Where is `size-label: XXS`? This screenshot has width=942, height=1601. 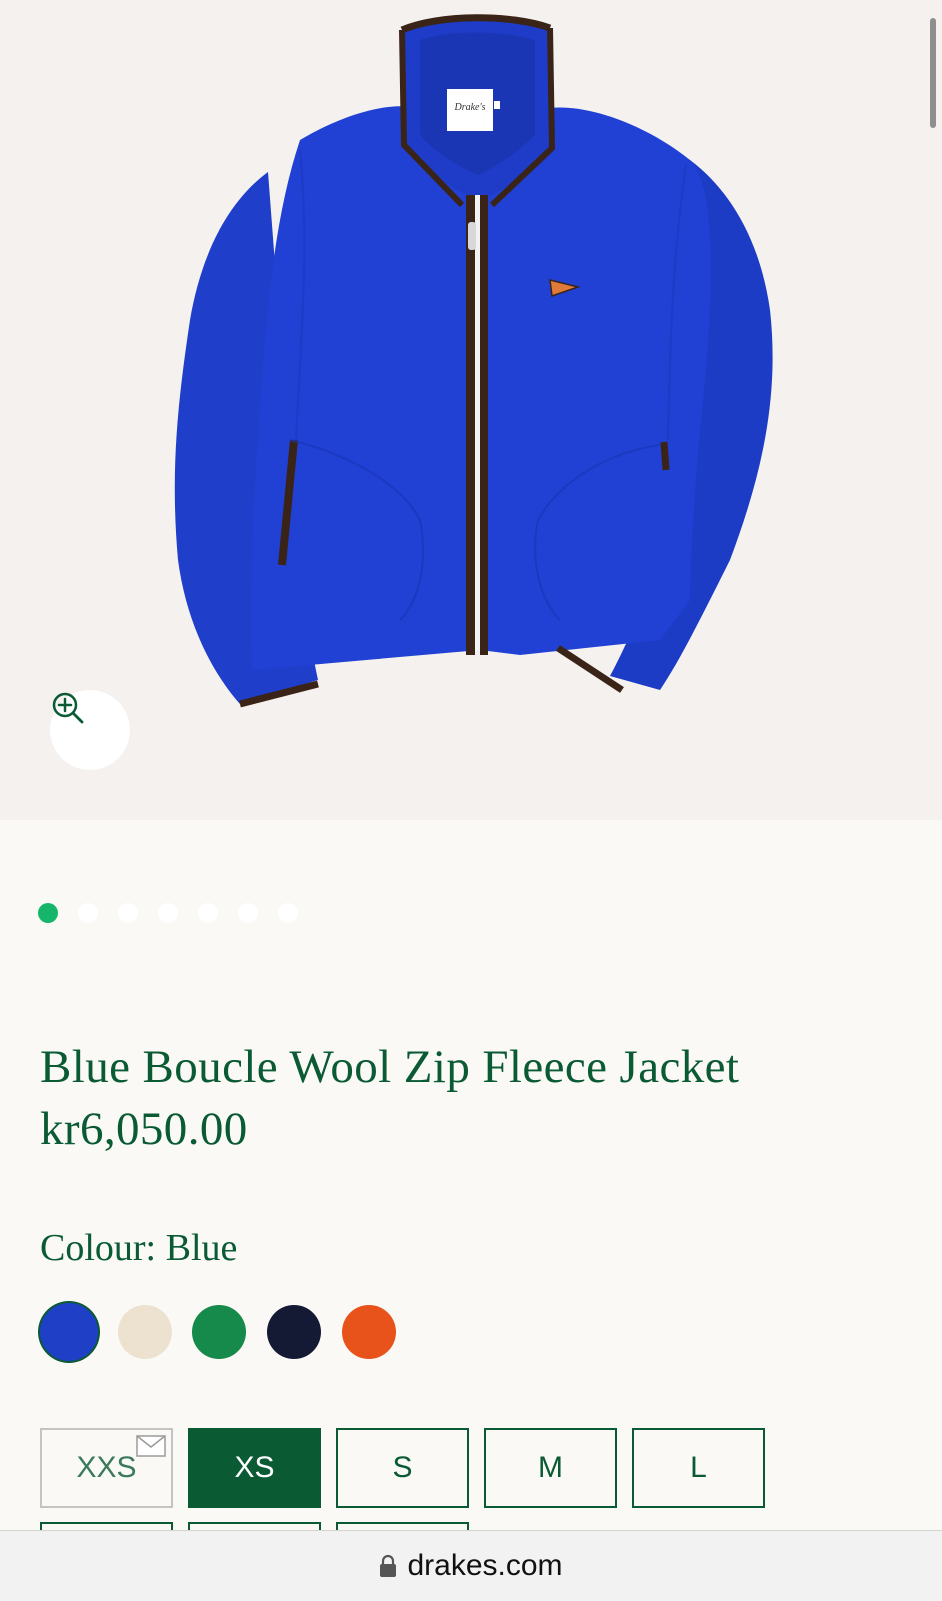
size-label: XXS is located at coordinates (106, 1467).